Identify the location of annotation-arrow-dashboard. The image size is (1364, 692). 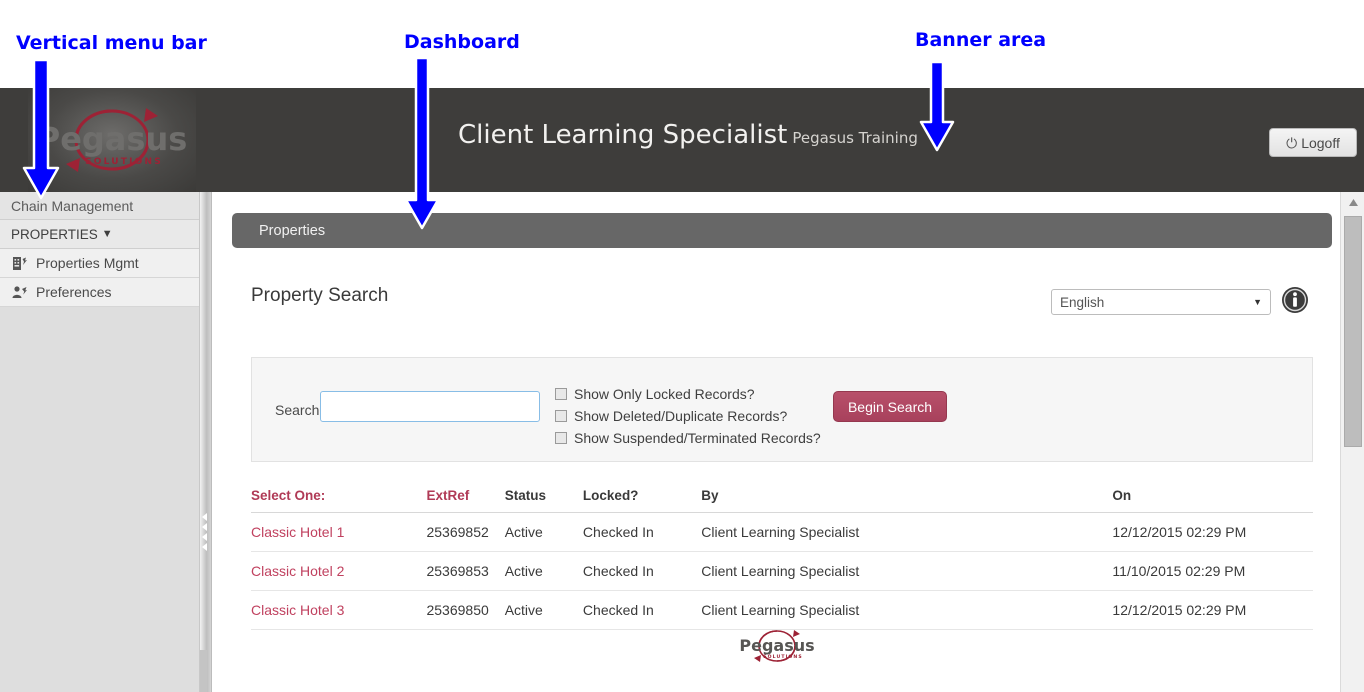
(422, 143).